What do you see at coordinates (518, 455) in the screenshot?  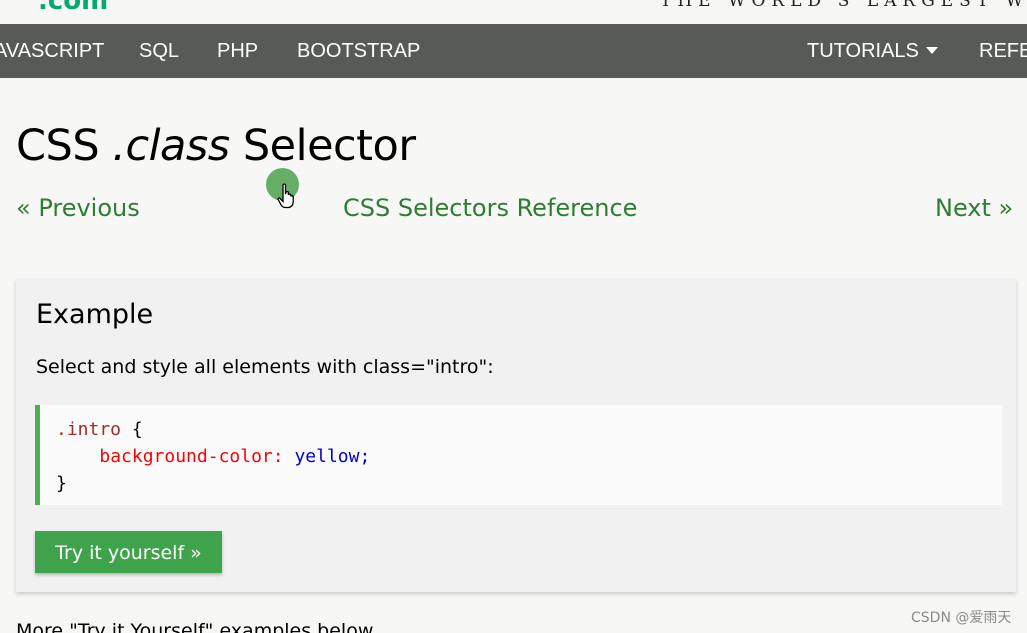 I see `code-block: .intro { background-color: yellow; }` at bounding box center [518, 455].